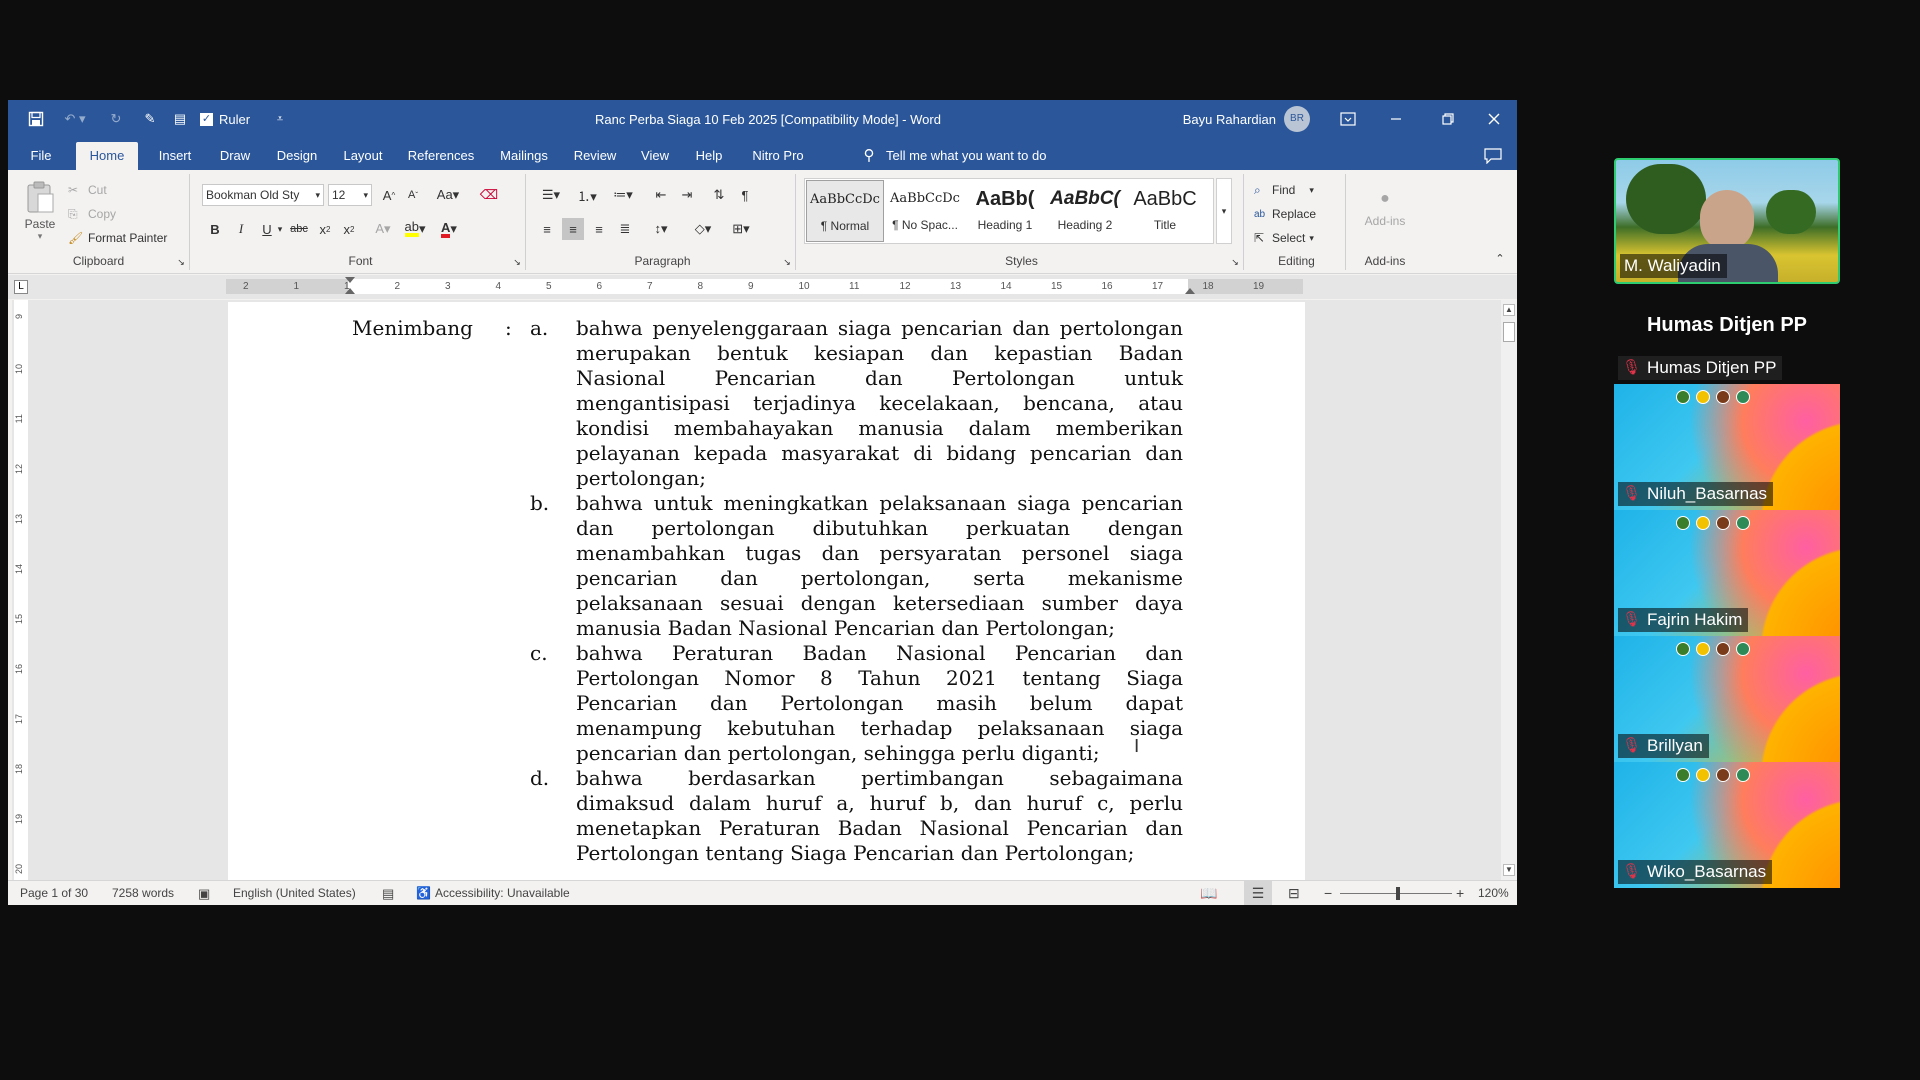 This screenshot has height=1080, width=1920. What do you see at coordinates (1727, 447) in the screenshot?
I see `participant-tile: 🎙 Niluh_Basarnas` at bounding box center [1727, 447].